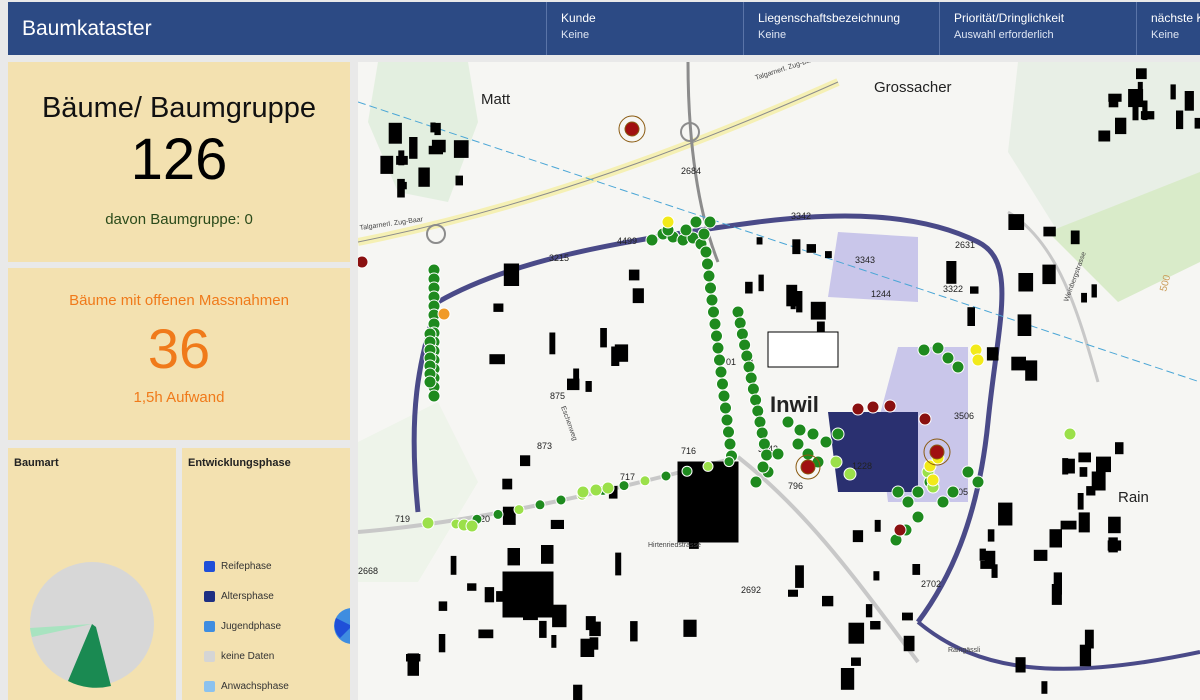  I want to click on filter-liegenschaft: Liegenschaftsbezeichnung Keine, so click(841, 28).